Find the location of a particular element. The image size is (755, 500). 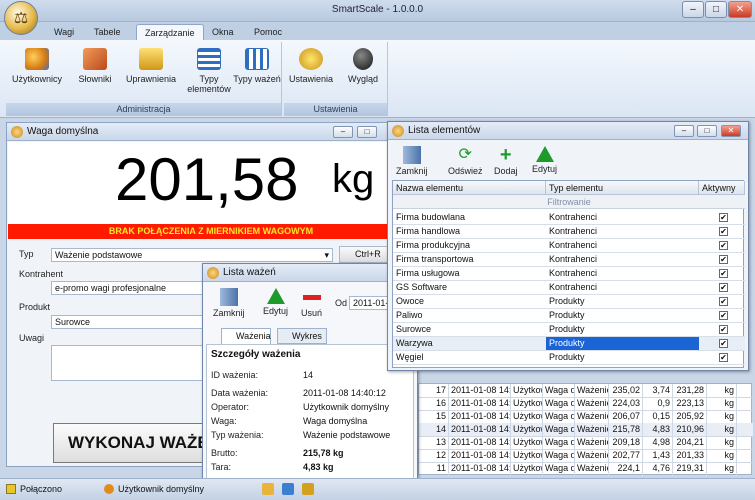

dictionaries-button: Słowniki is located at coordinates (95, 66).